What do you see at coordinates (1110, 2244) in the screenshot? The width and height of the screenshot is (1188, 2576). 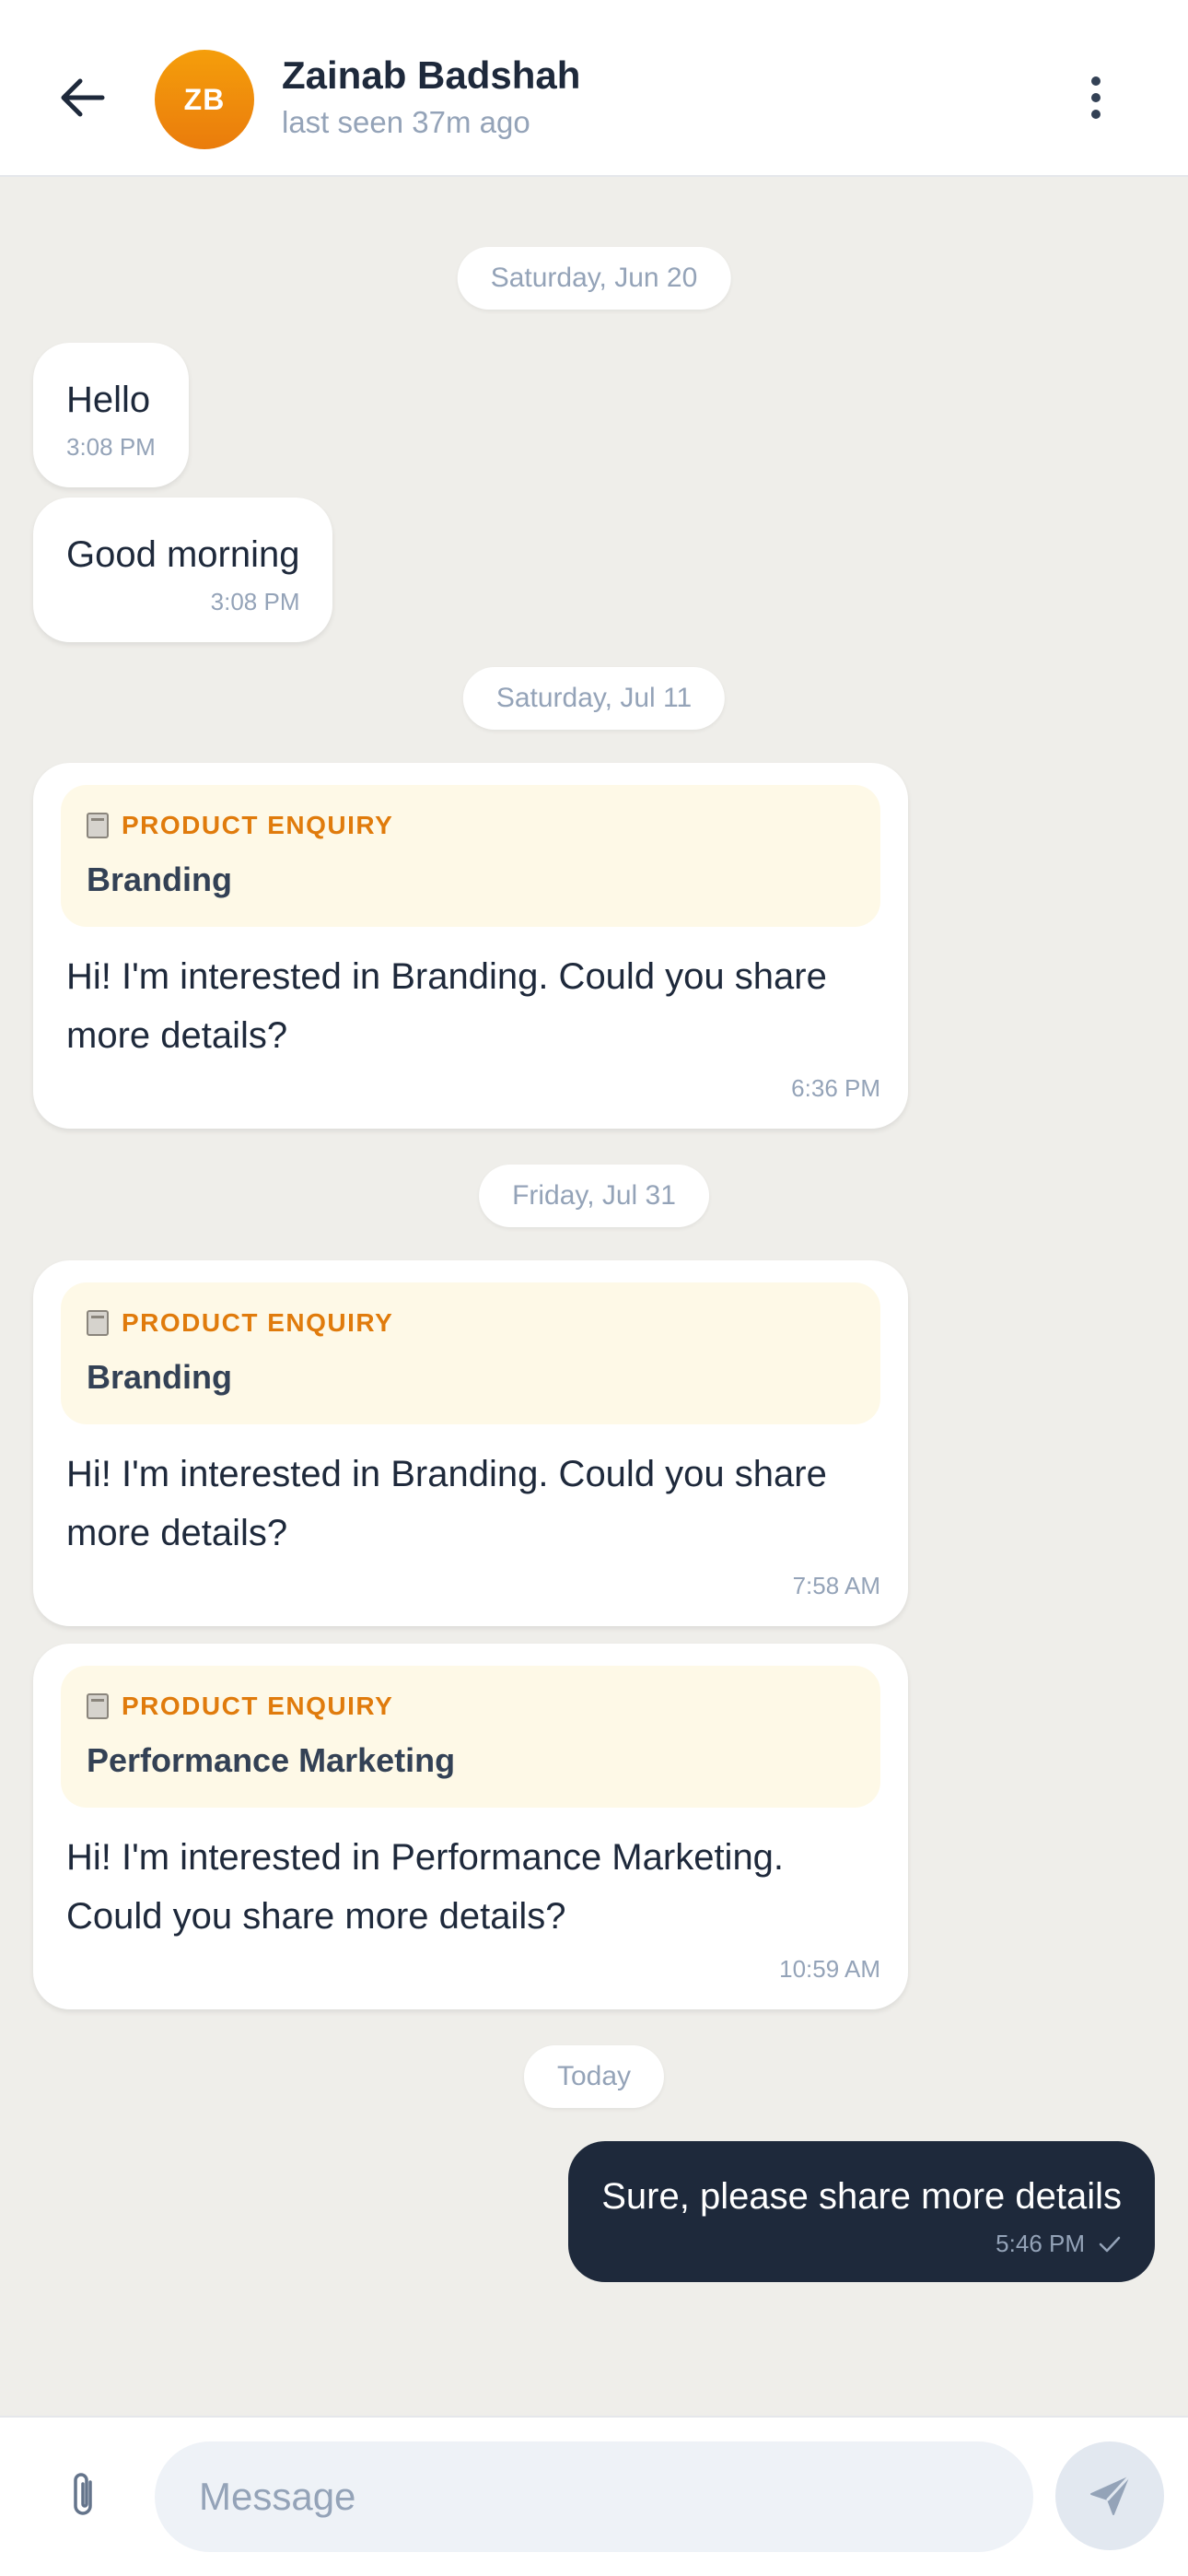 I see `check-icon` at bounding box center [1110, 2244].